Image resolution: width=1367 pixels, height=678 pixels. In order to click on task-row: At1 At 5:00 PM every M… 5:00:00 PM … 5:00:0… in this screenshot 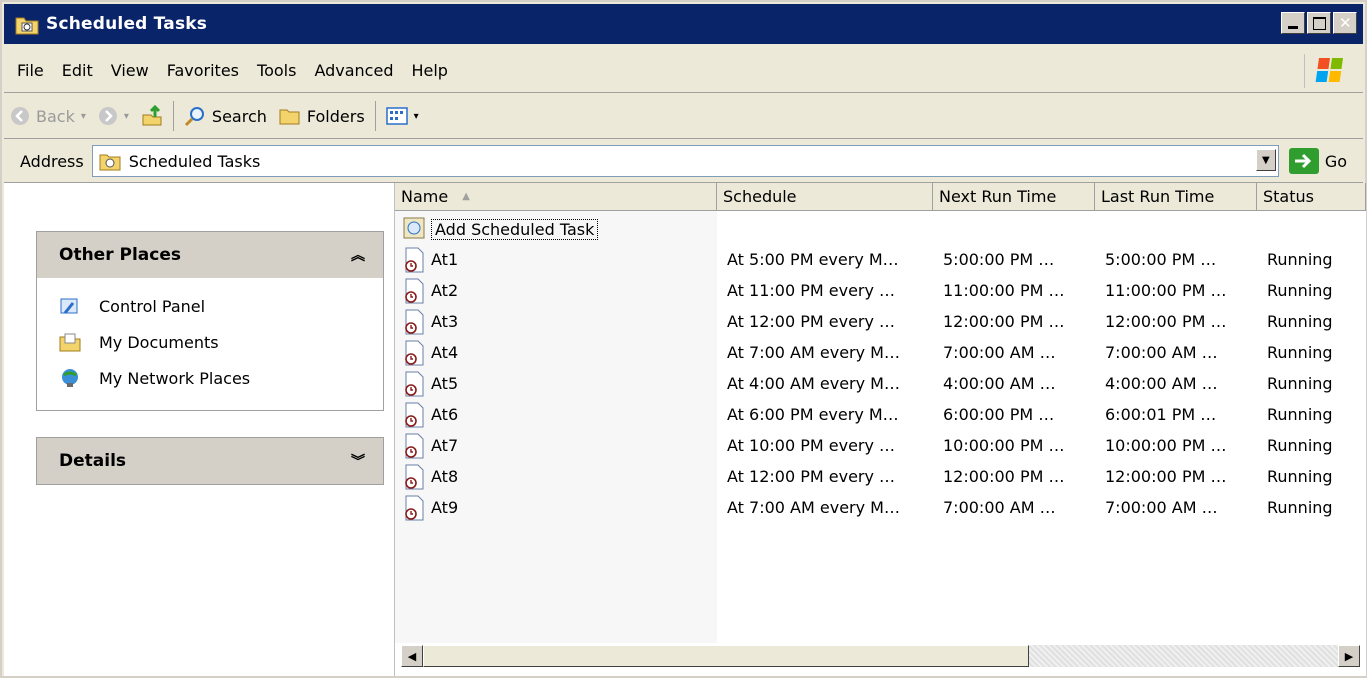, I will do `click(880, 259)`.